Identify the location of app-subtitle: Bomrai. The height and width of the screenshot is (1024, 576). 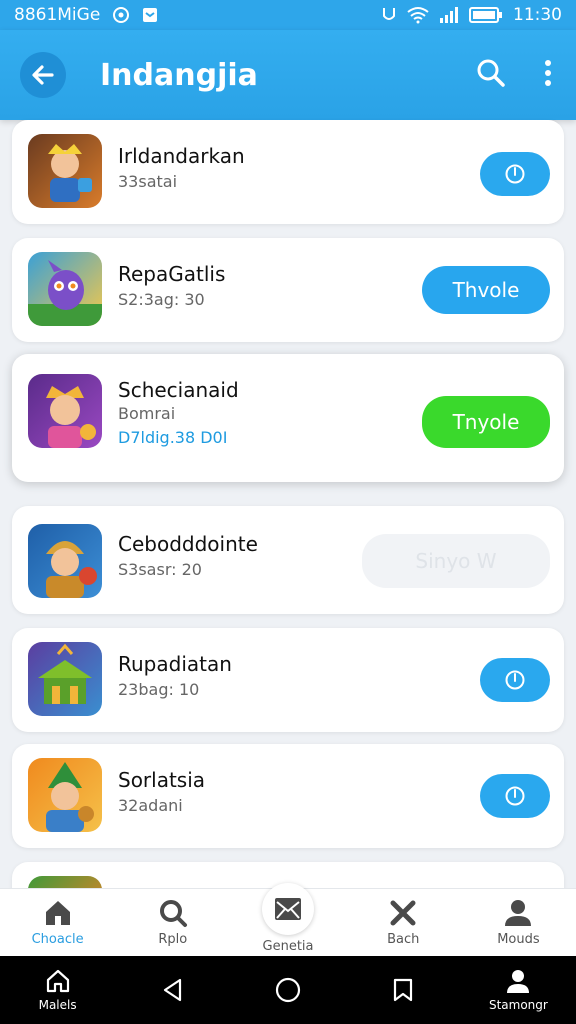
(147, 413).